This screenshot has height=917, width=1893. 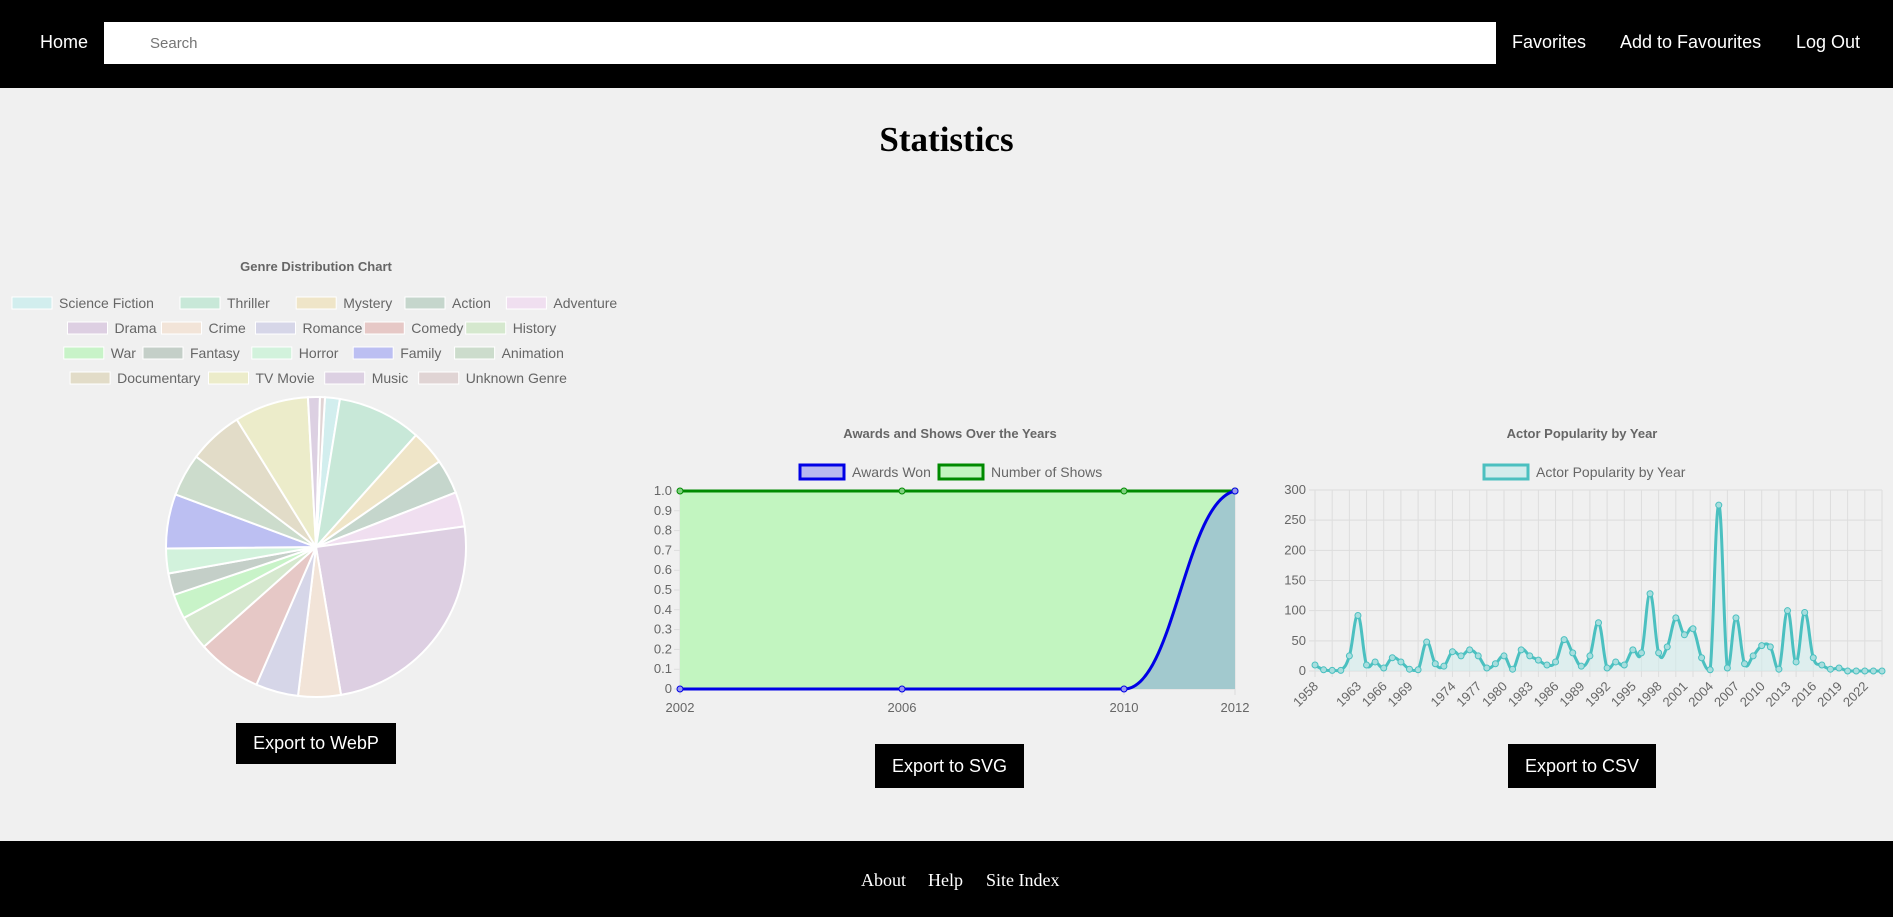 What do you see at coordinates (535, 328) in the screenshot?
I see `legend-label: History` at bounding box center [535, 328].